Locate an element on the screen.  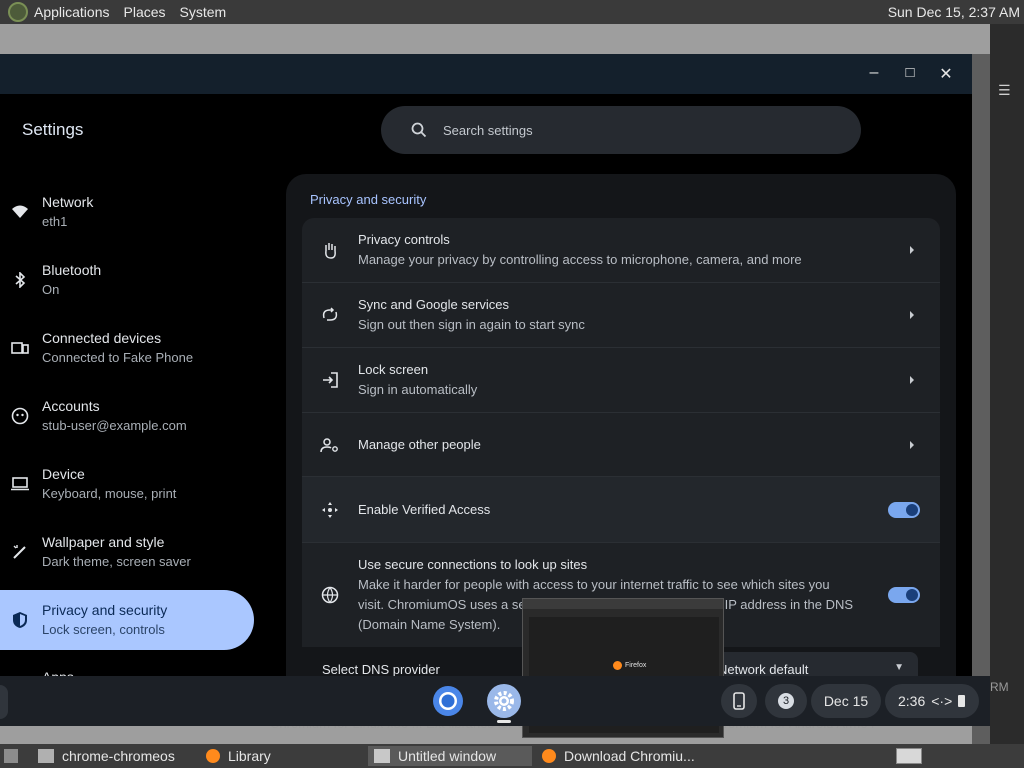
row-label: Use secure connections to look up sites is located at coordinates (473, 564).